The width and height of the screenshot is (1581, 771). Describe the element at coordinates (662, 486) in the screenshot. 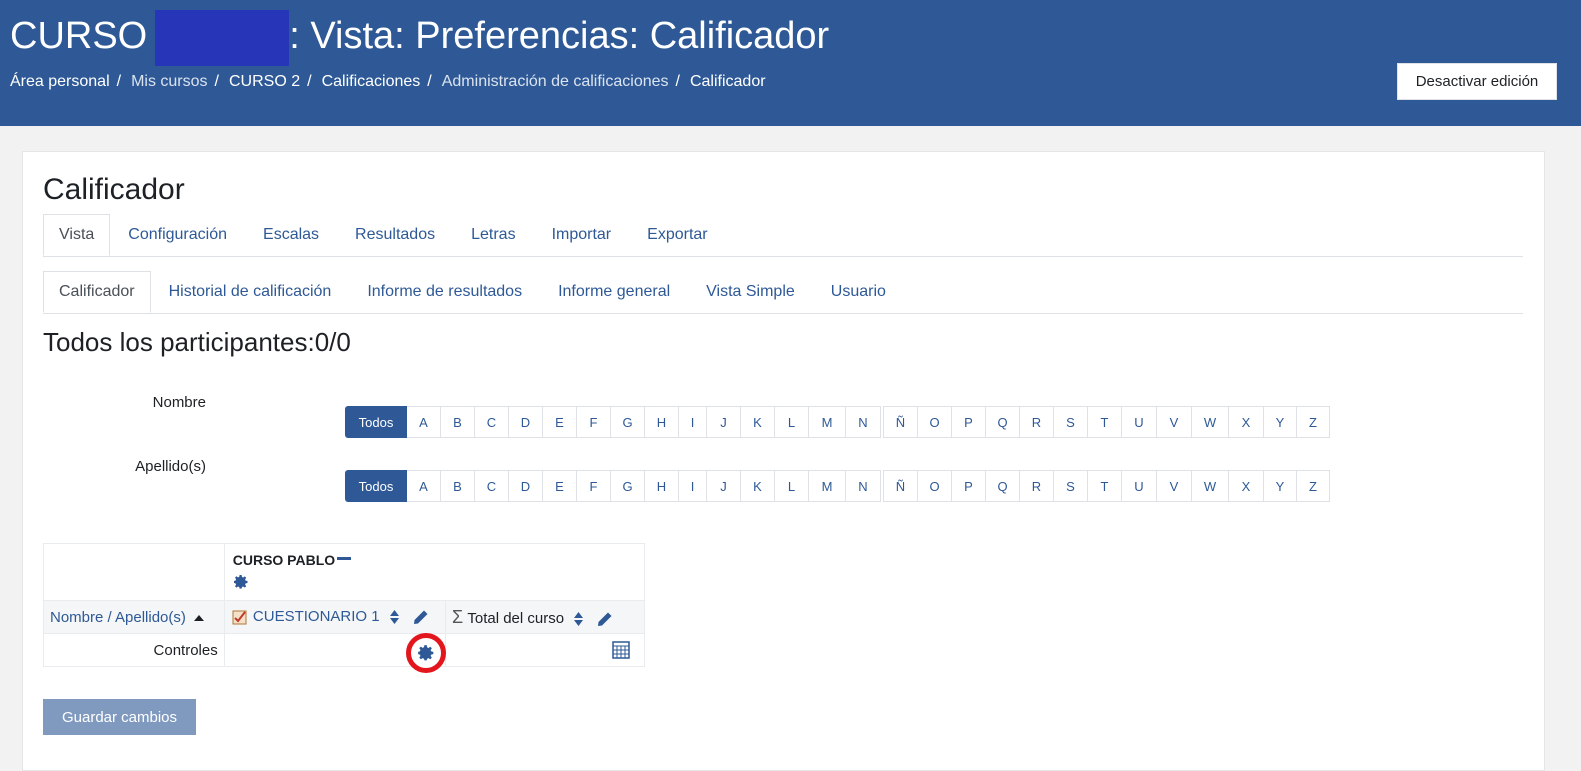

I see `last-name-initial-h: H` at that location.